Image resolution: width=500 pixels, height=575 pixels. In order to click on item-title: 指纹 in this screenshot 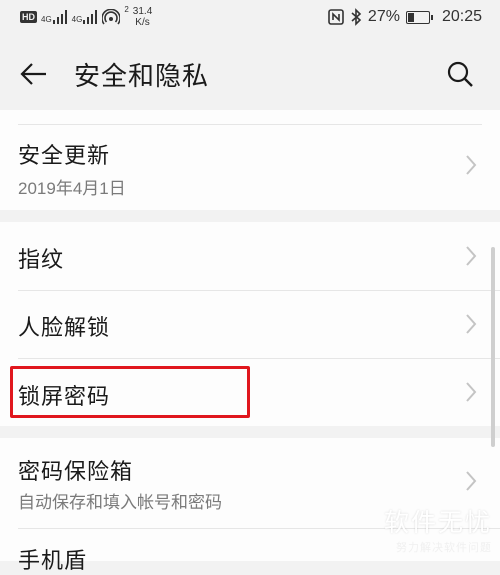, I will do `click(41, 260)`.